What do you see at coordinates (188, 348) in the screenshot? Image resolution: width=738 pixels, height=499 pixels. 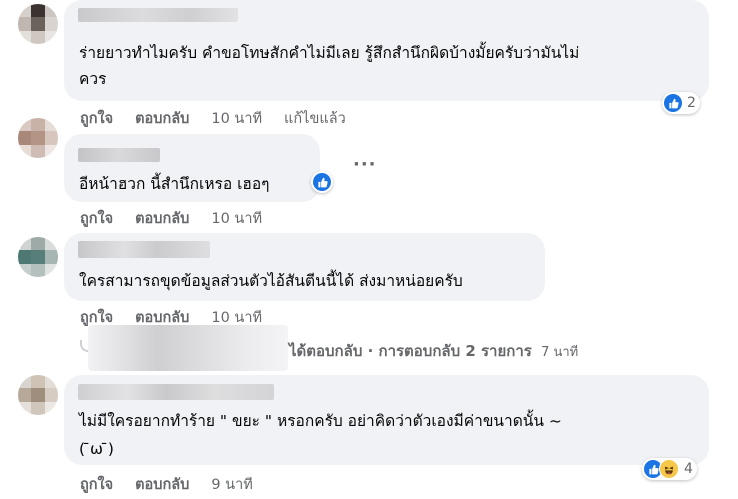 I see `replier-avatars` at bounding box center [188, 348].